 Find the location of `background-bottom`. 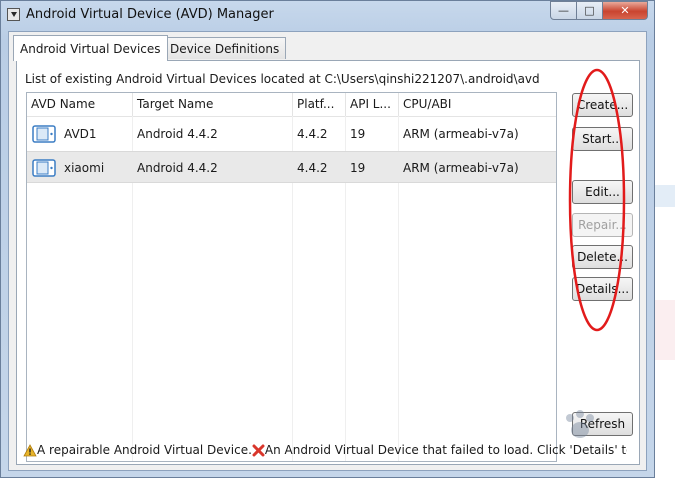

background-bottom is located at coordinates (337, 484).